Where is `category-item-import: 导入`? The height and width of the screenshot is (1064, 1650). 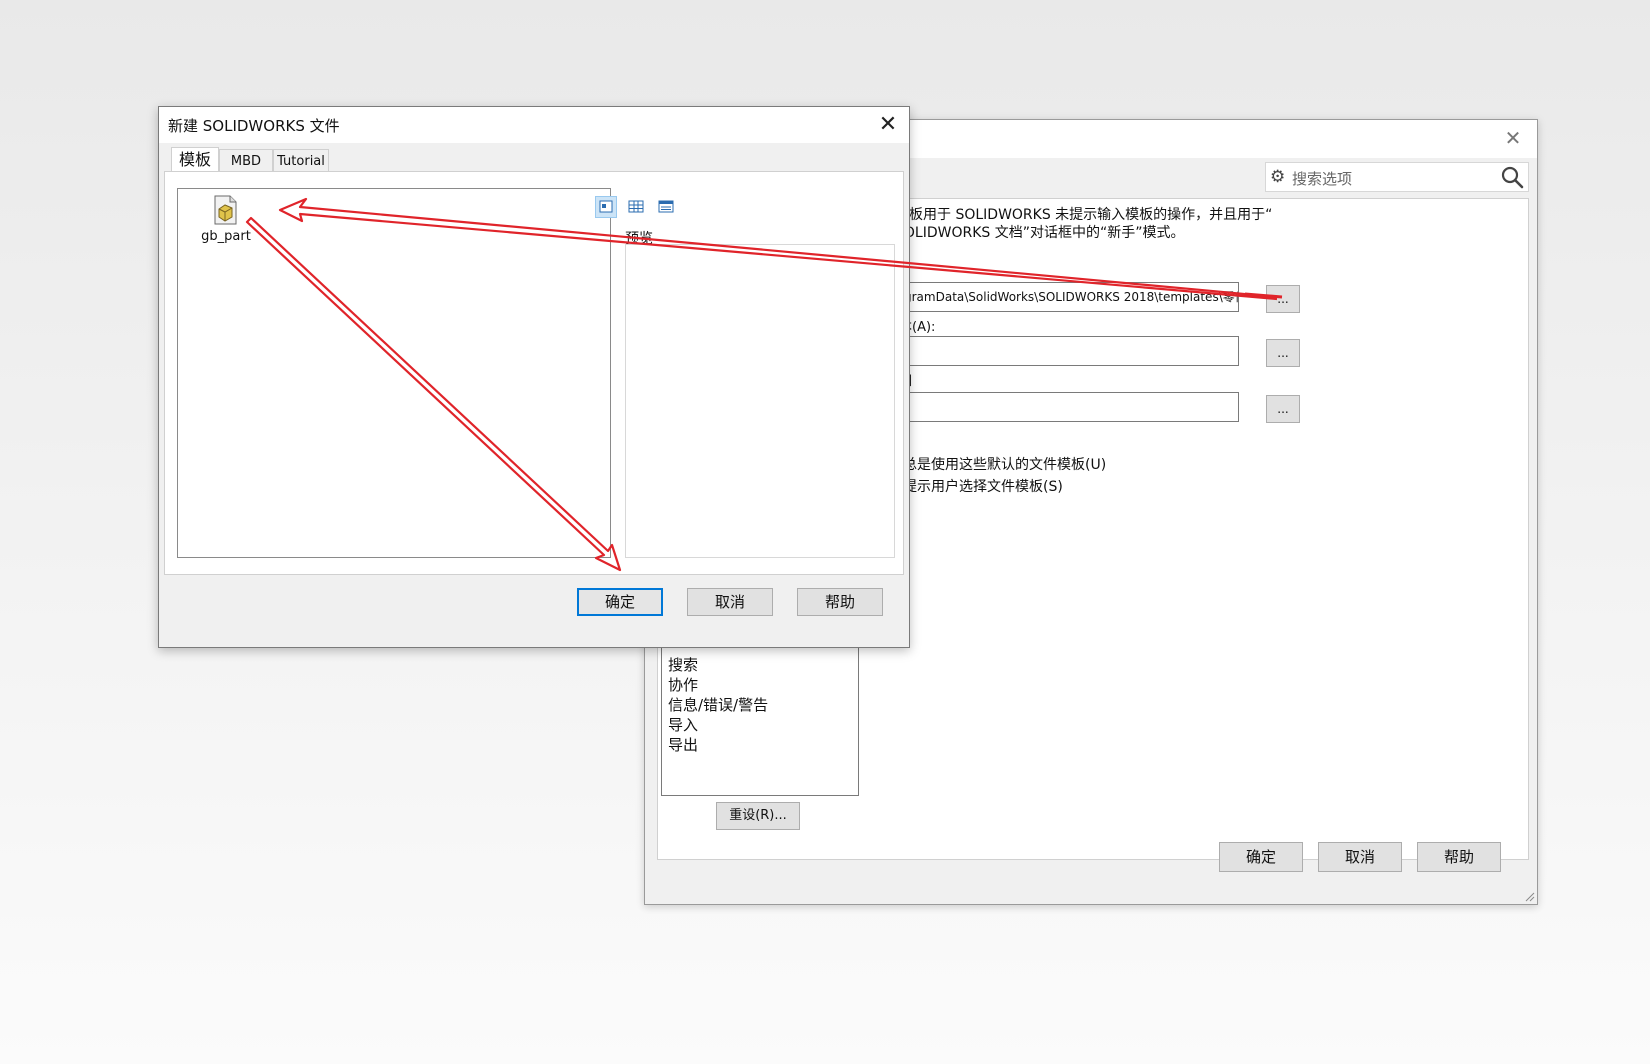
category-item-import: 导入 is located at coordinates (760, 725).